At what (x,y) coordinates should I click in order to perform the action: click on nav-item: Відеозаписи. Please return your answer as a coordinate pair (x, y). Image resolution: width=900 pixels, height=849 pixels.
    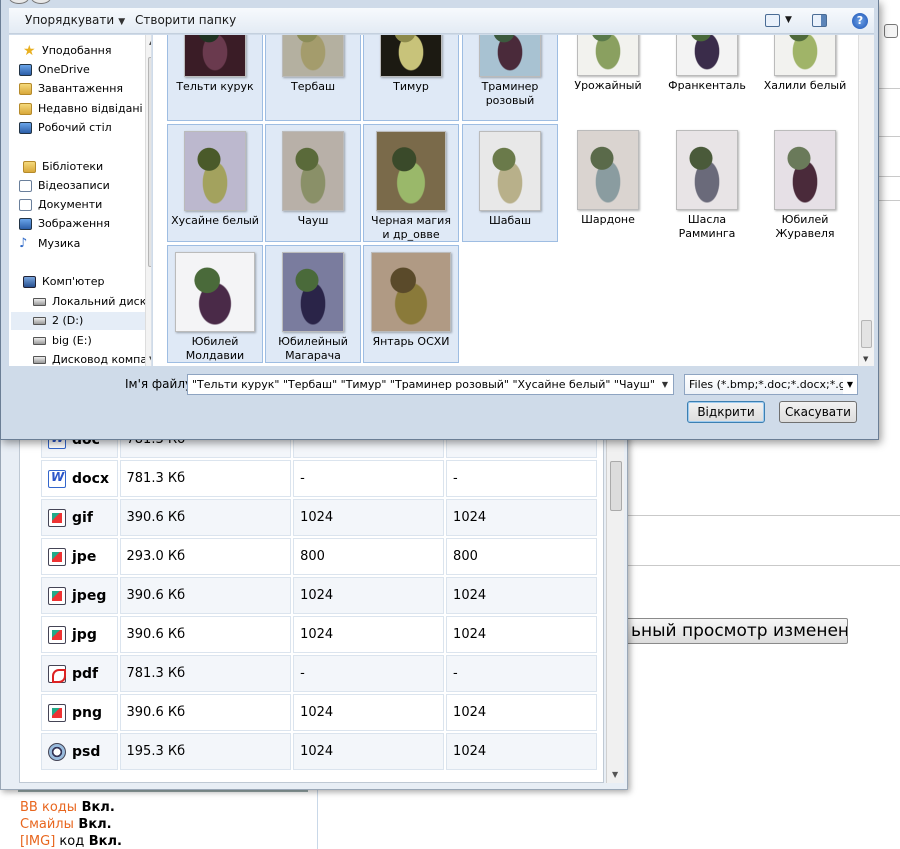
    Looking at the image, I should click on (82, 186).